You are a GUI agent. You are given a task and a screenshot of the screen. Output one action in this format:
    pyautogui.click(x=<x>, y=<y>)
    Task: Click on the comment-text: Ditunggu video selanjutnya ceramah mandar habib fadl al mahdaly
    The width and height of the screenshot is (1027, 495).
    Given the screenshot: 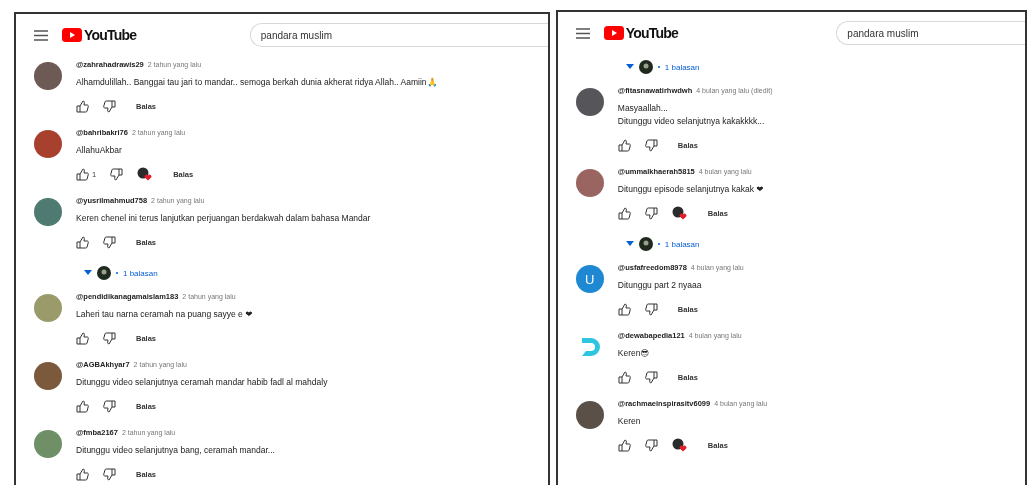 What is the action you would take?
    pyautogui.click(x=202, y=382)
    